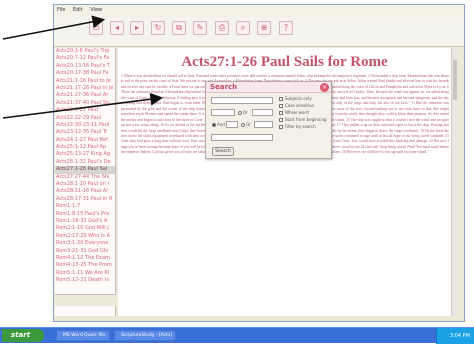 This screenshot has height=344, width=474. I want to click on callout-arrows, so click(83, 67).